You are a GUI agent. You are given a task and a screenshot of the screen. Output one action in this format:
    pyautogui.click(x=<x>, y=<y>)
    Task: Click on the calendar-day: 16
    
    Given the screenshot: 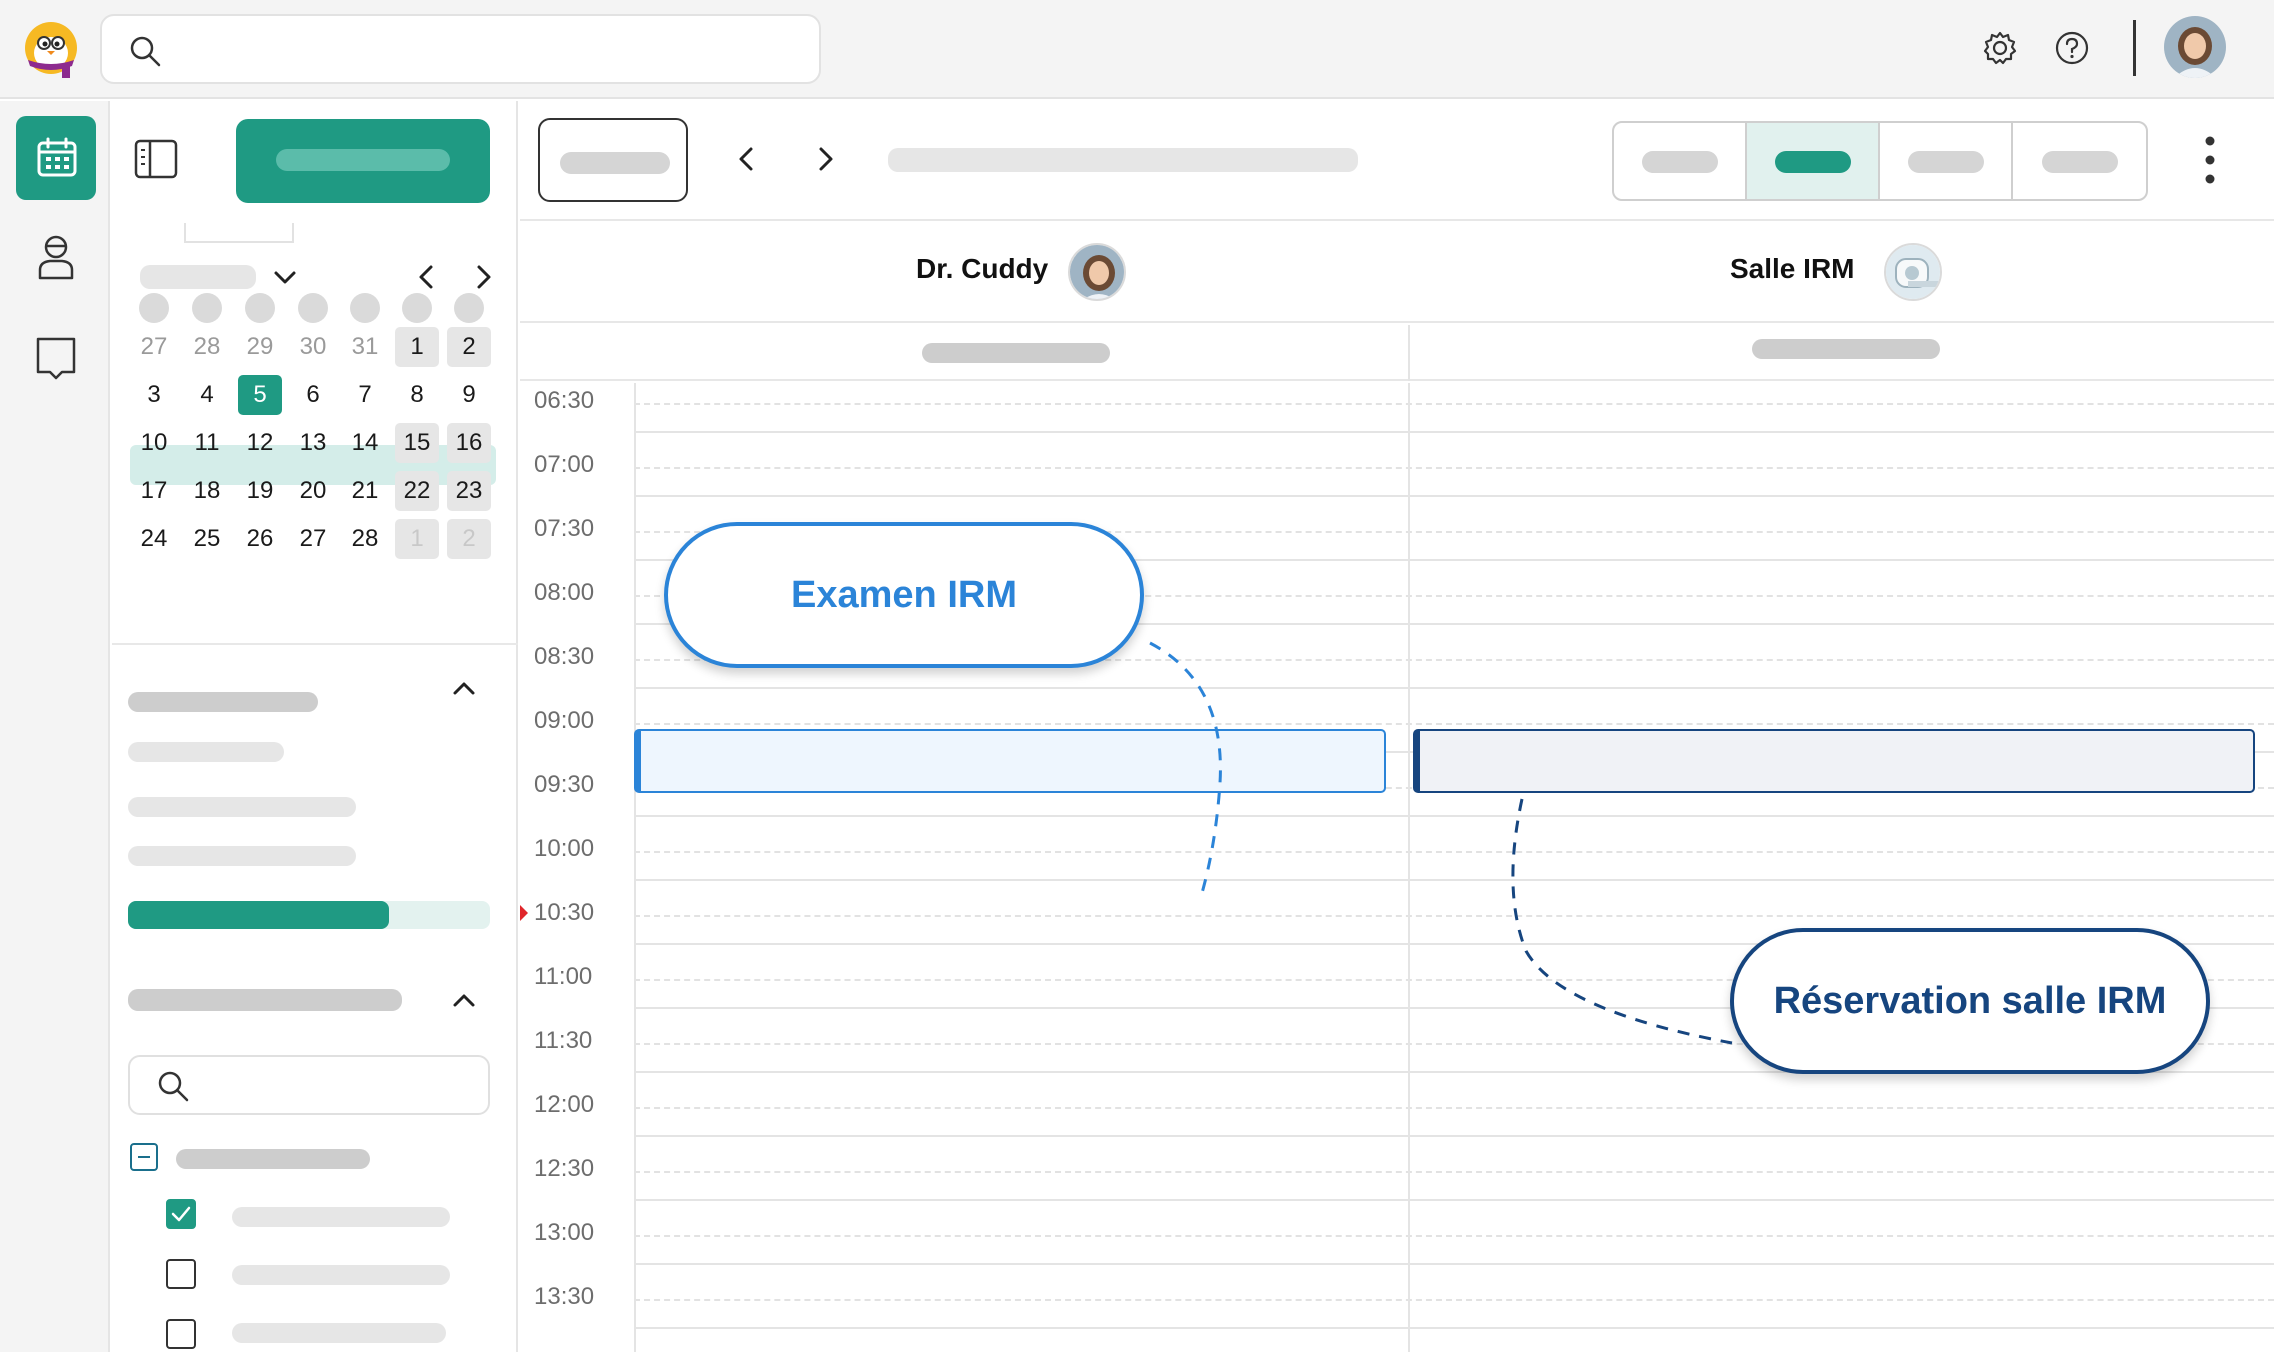 What is the action you would take?
    pyautogui.click(x=469, y=443)
    